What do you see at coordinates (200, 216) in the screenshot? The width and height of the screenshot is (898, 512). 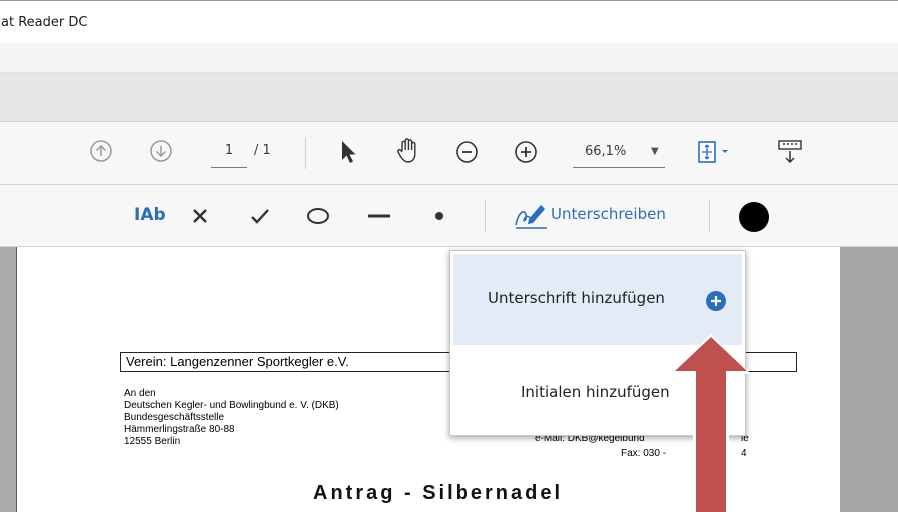 I see `cross-icon` at bounding box center [200, 216].